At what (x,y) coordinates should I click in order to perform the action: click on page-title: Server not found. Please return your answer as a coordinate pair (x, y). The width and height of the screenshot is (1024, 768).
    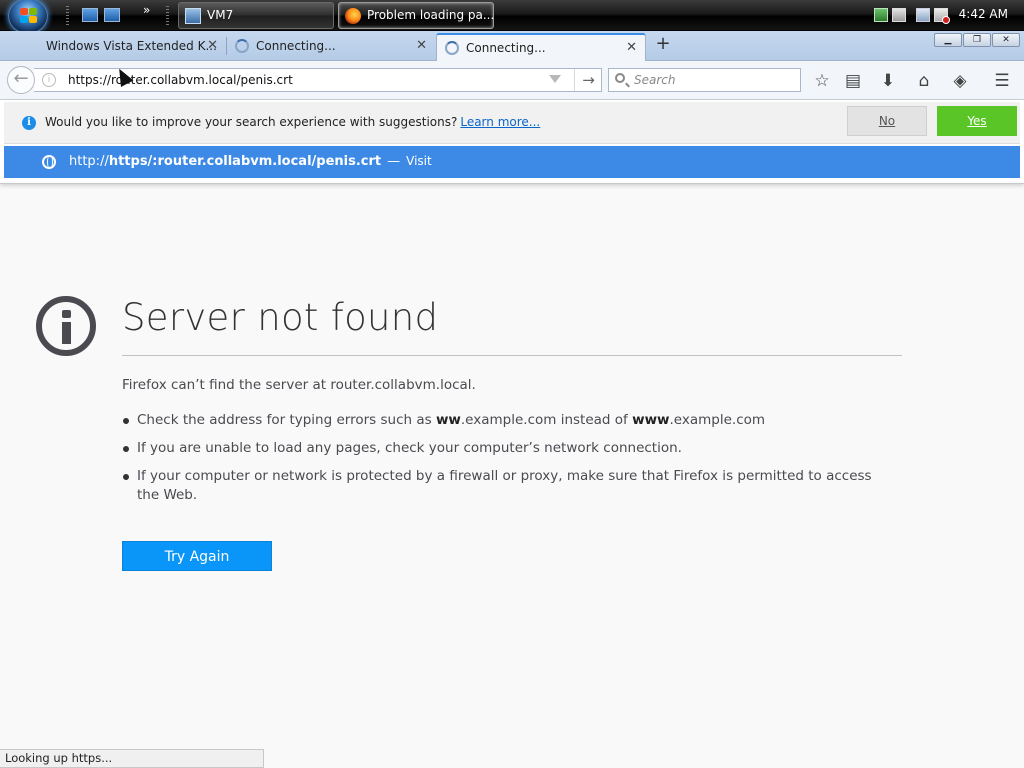
    Looking at the image, I should click on (280, 317).